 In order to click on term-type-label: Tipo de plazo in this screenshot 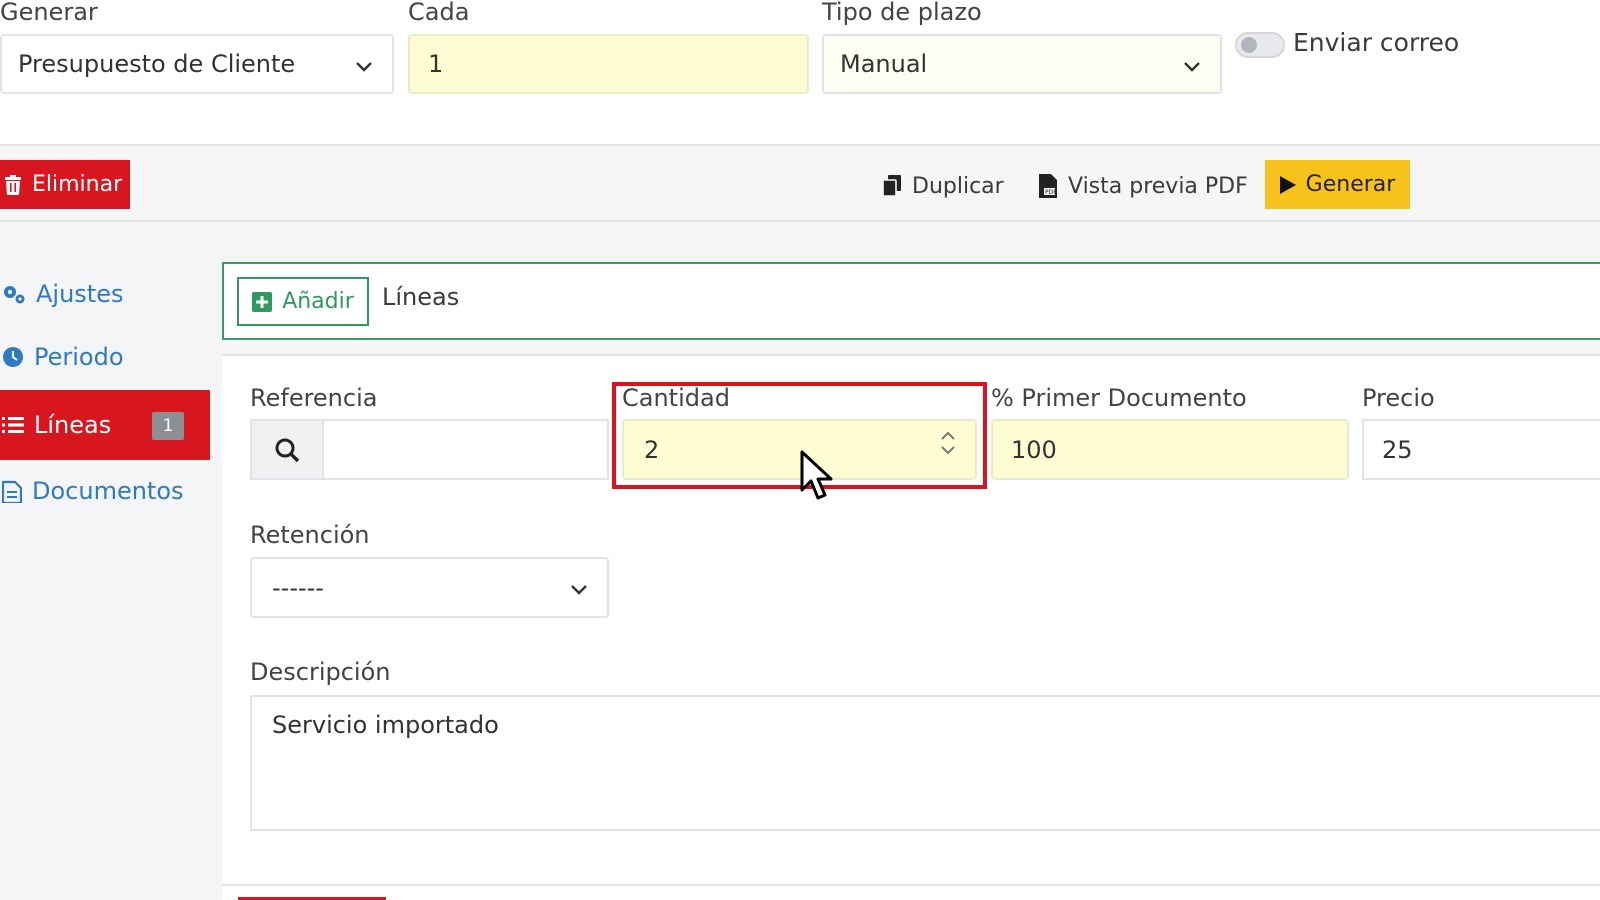, I will do `click(902, 13)`.